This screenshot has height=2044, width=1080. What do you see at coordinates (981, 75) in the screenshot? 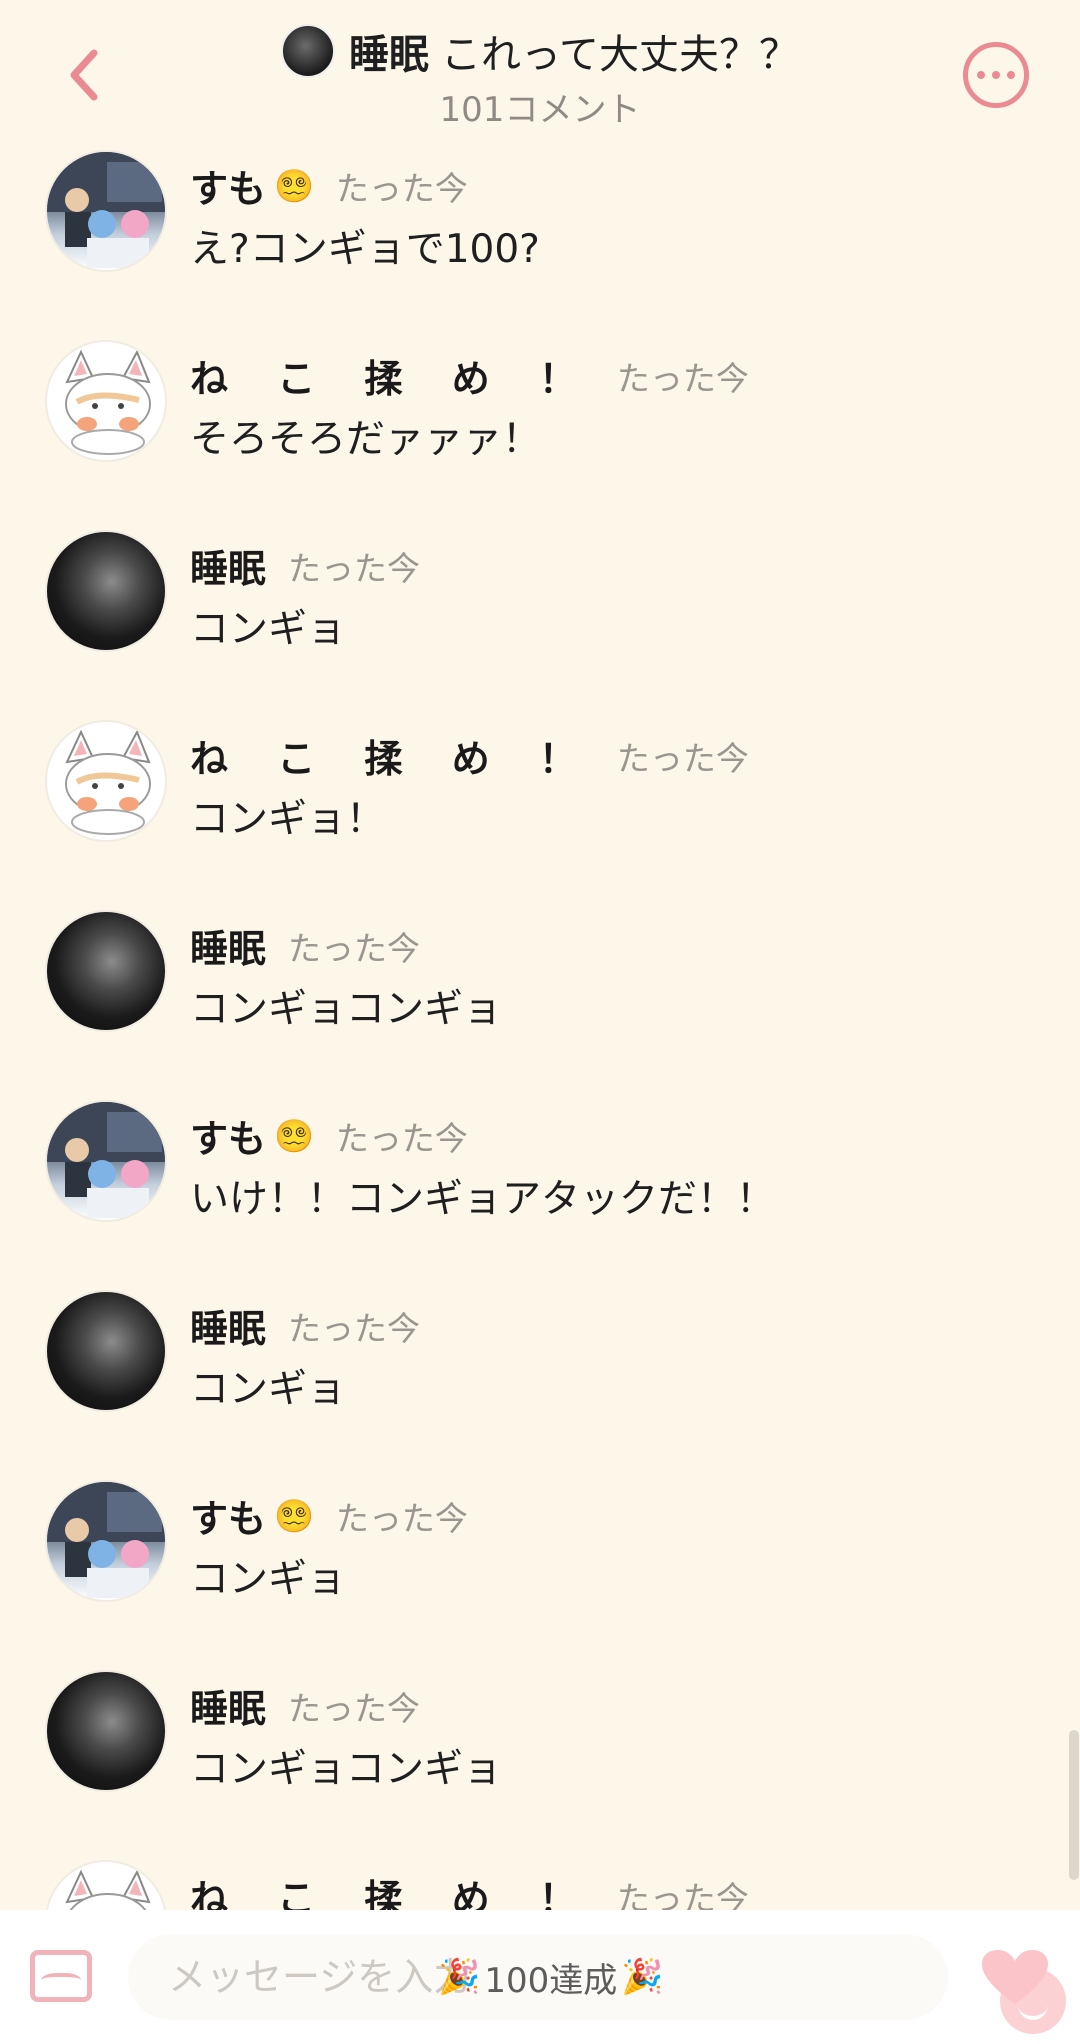
I see `more-horizontal-icon` at bounding box center [981, 75].